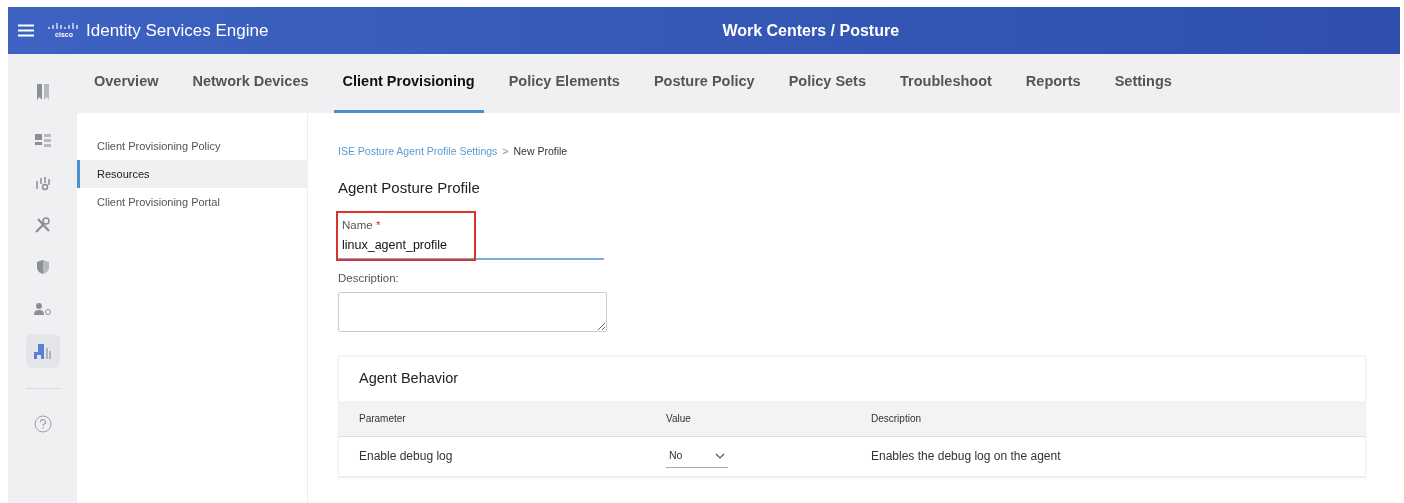 This screenshot has height=503, width=1404. What do you see at coordinates (382, 418) in the screenshot?
I see `column-header: Parameter` at bounding box center [382, 418].